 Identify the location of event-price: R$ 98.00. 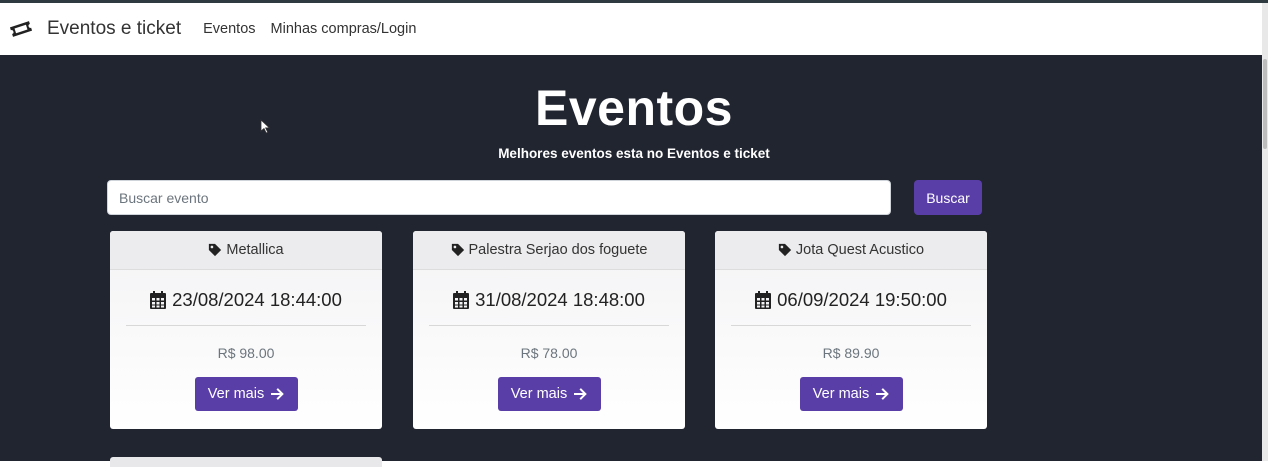
(246, 353).